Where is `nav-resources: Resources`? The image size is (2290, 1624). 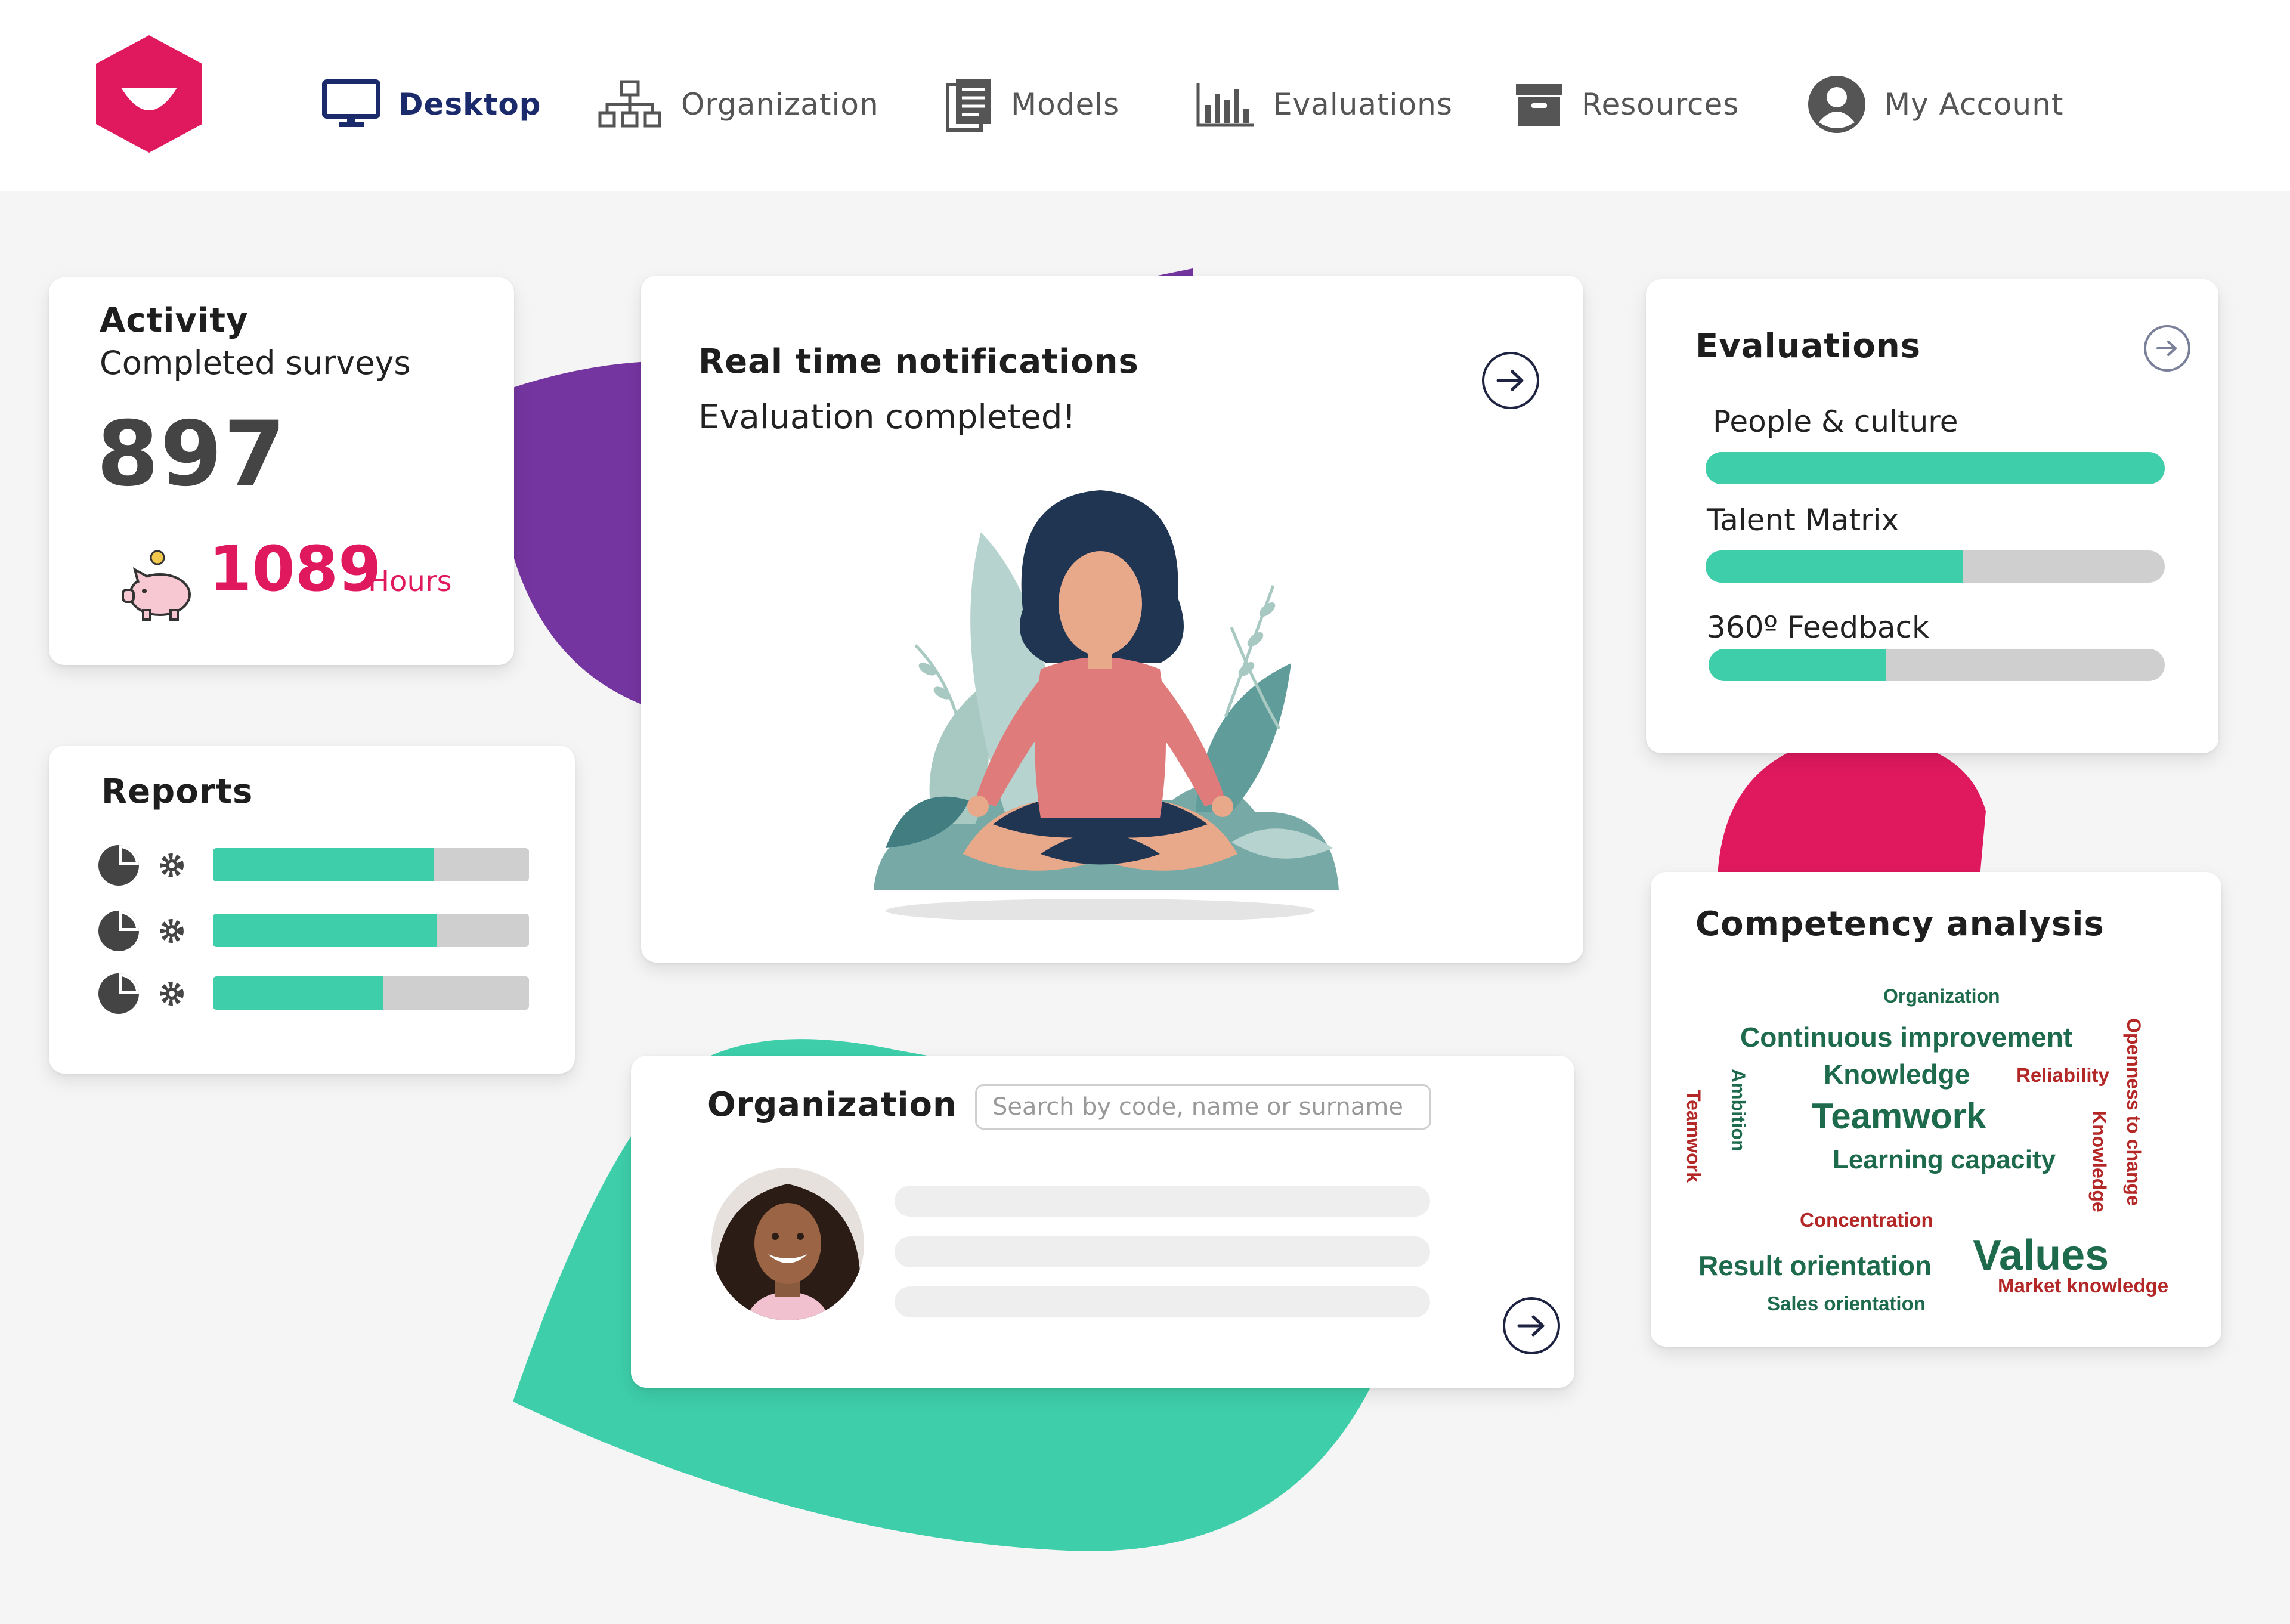 nav-resources: Resources is located at coordinates (1627, 104).